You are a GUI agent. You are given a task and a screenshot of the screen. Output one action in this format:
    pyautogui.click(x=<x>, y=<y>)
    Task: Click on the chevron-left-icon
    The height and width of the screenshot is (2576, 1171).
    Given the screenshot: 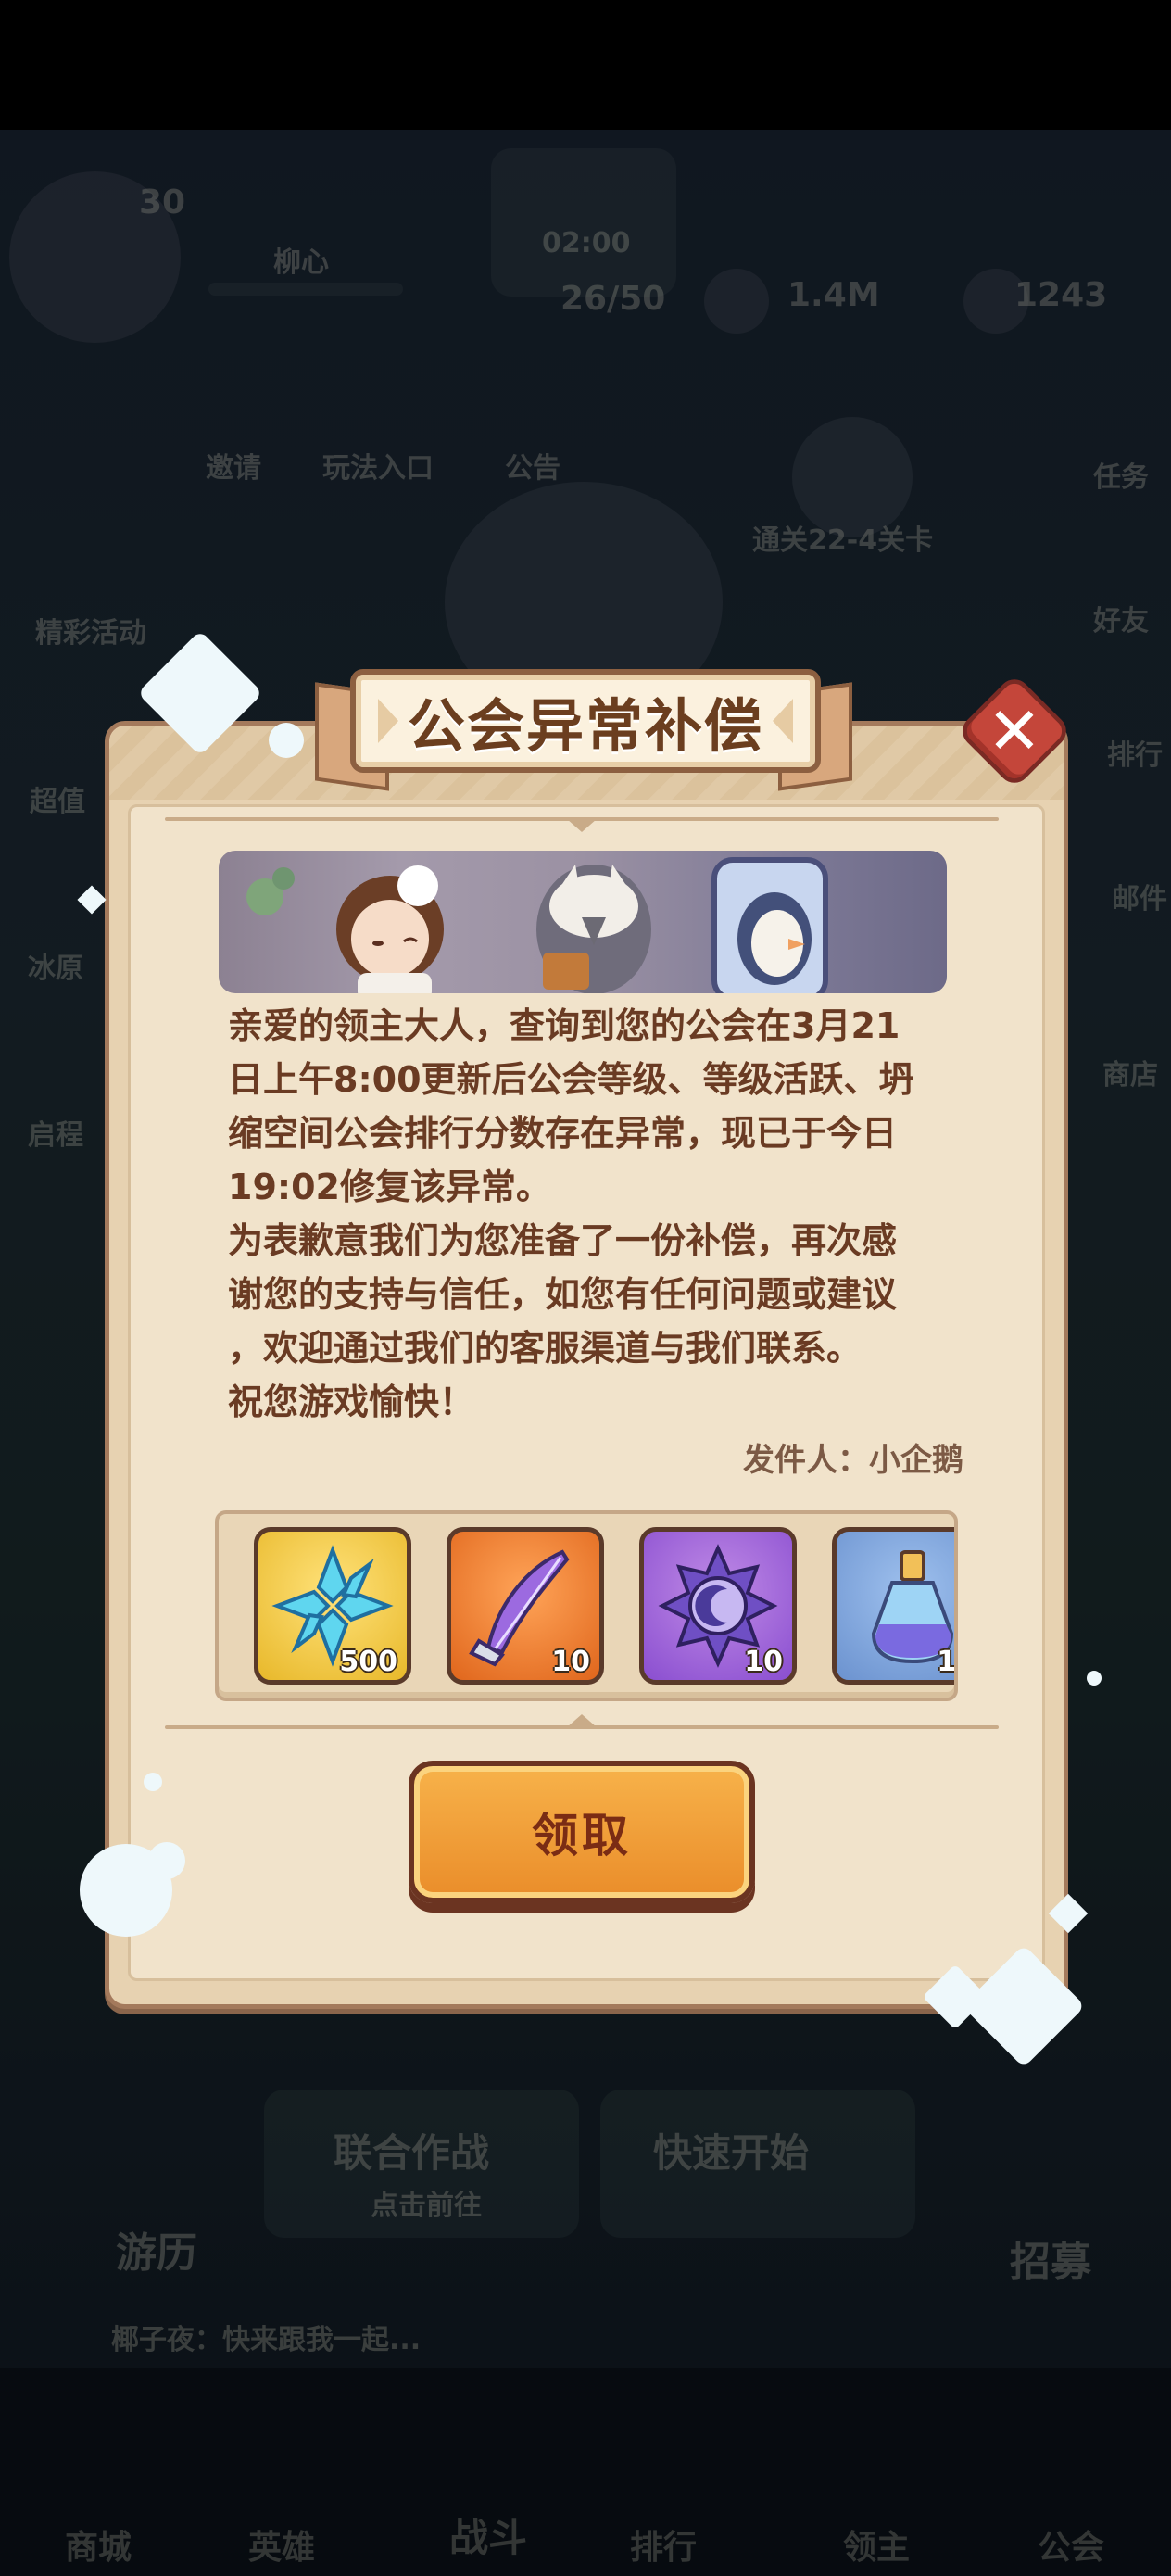 What is the action you would take?
    pyautogui.click(x=388, y=721)
    